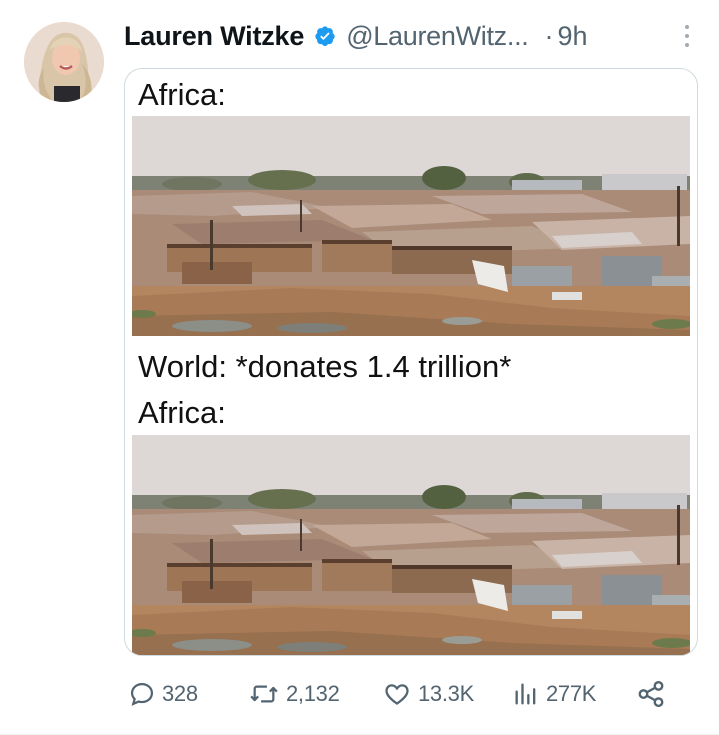  I want to click on tweet-timestamp: 9h, so click(572, 36).